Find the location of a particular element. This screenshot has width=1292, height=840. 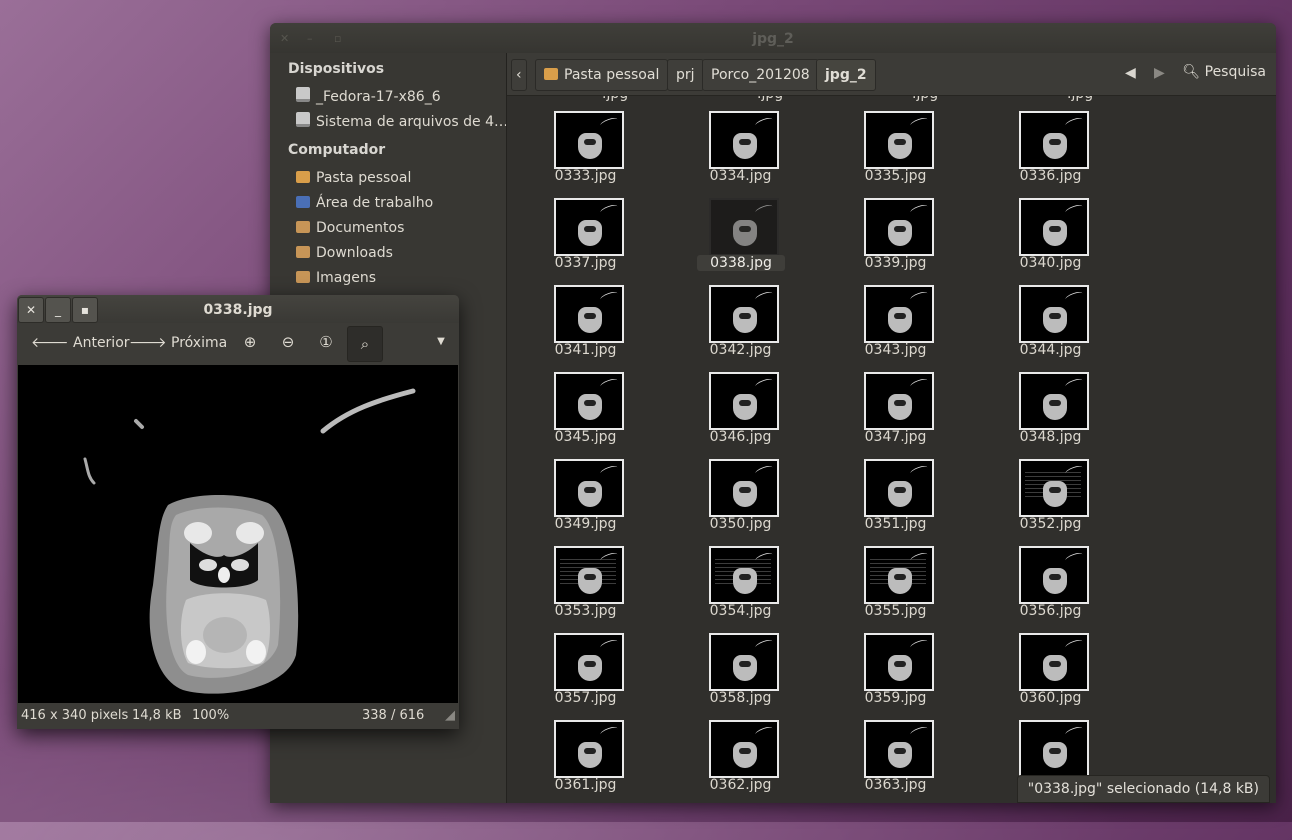

file-item: 0349.jpg is located at coordinates (585, 501).